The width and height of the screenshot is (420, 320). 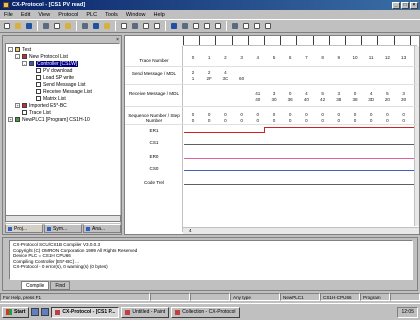 I want to click on trace-start-icon, so click(x=196, y=26).